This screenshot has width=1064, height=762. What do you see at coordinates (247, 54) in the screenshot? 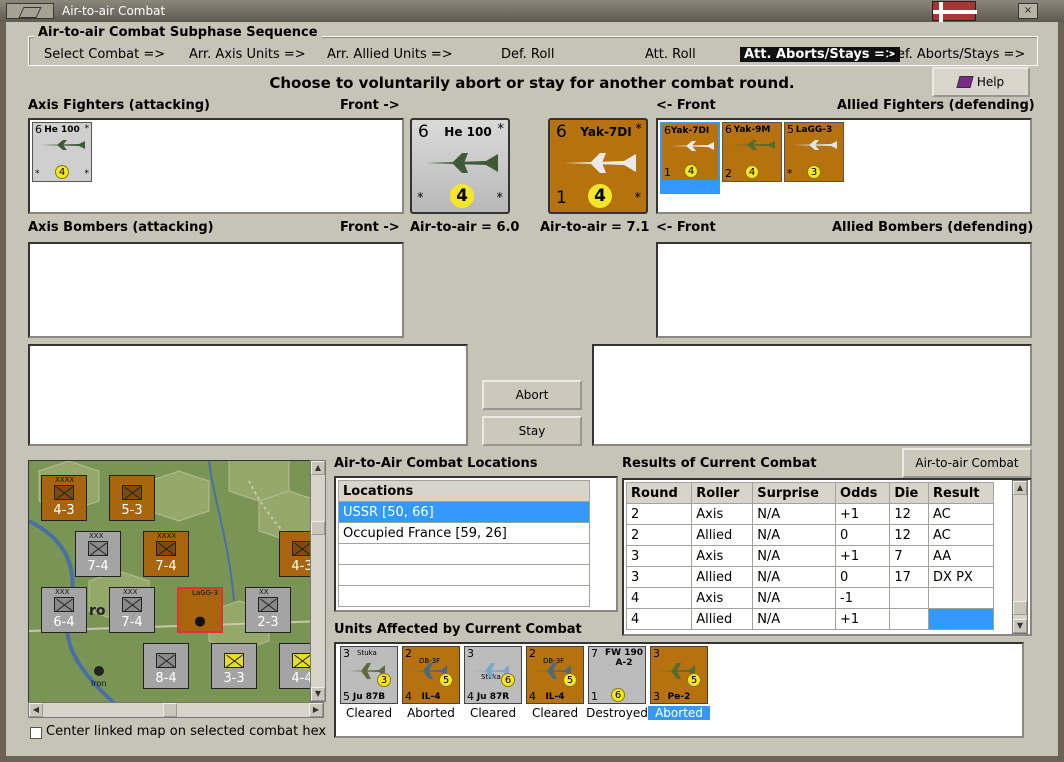
I see `phase-arr-axis: Arr. Axis Units =>` at bounding box center [247, 54].